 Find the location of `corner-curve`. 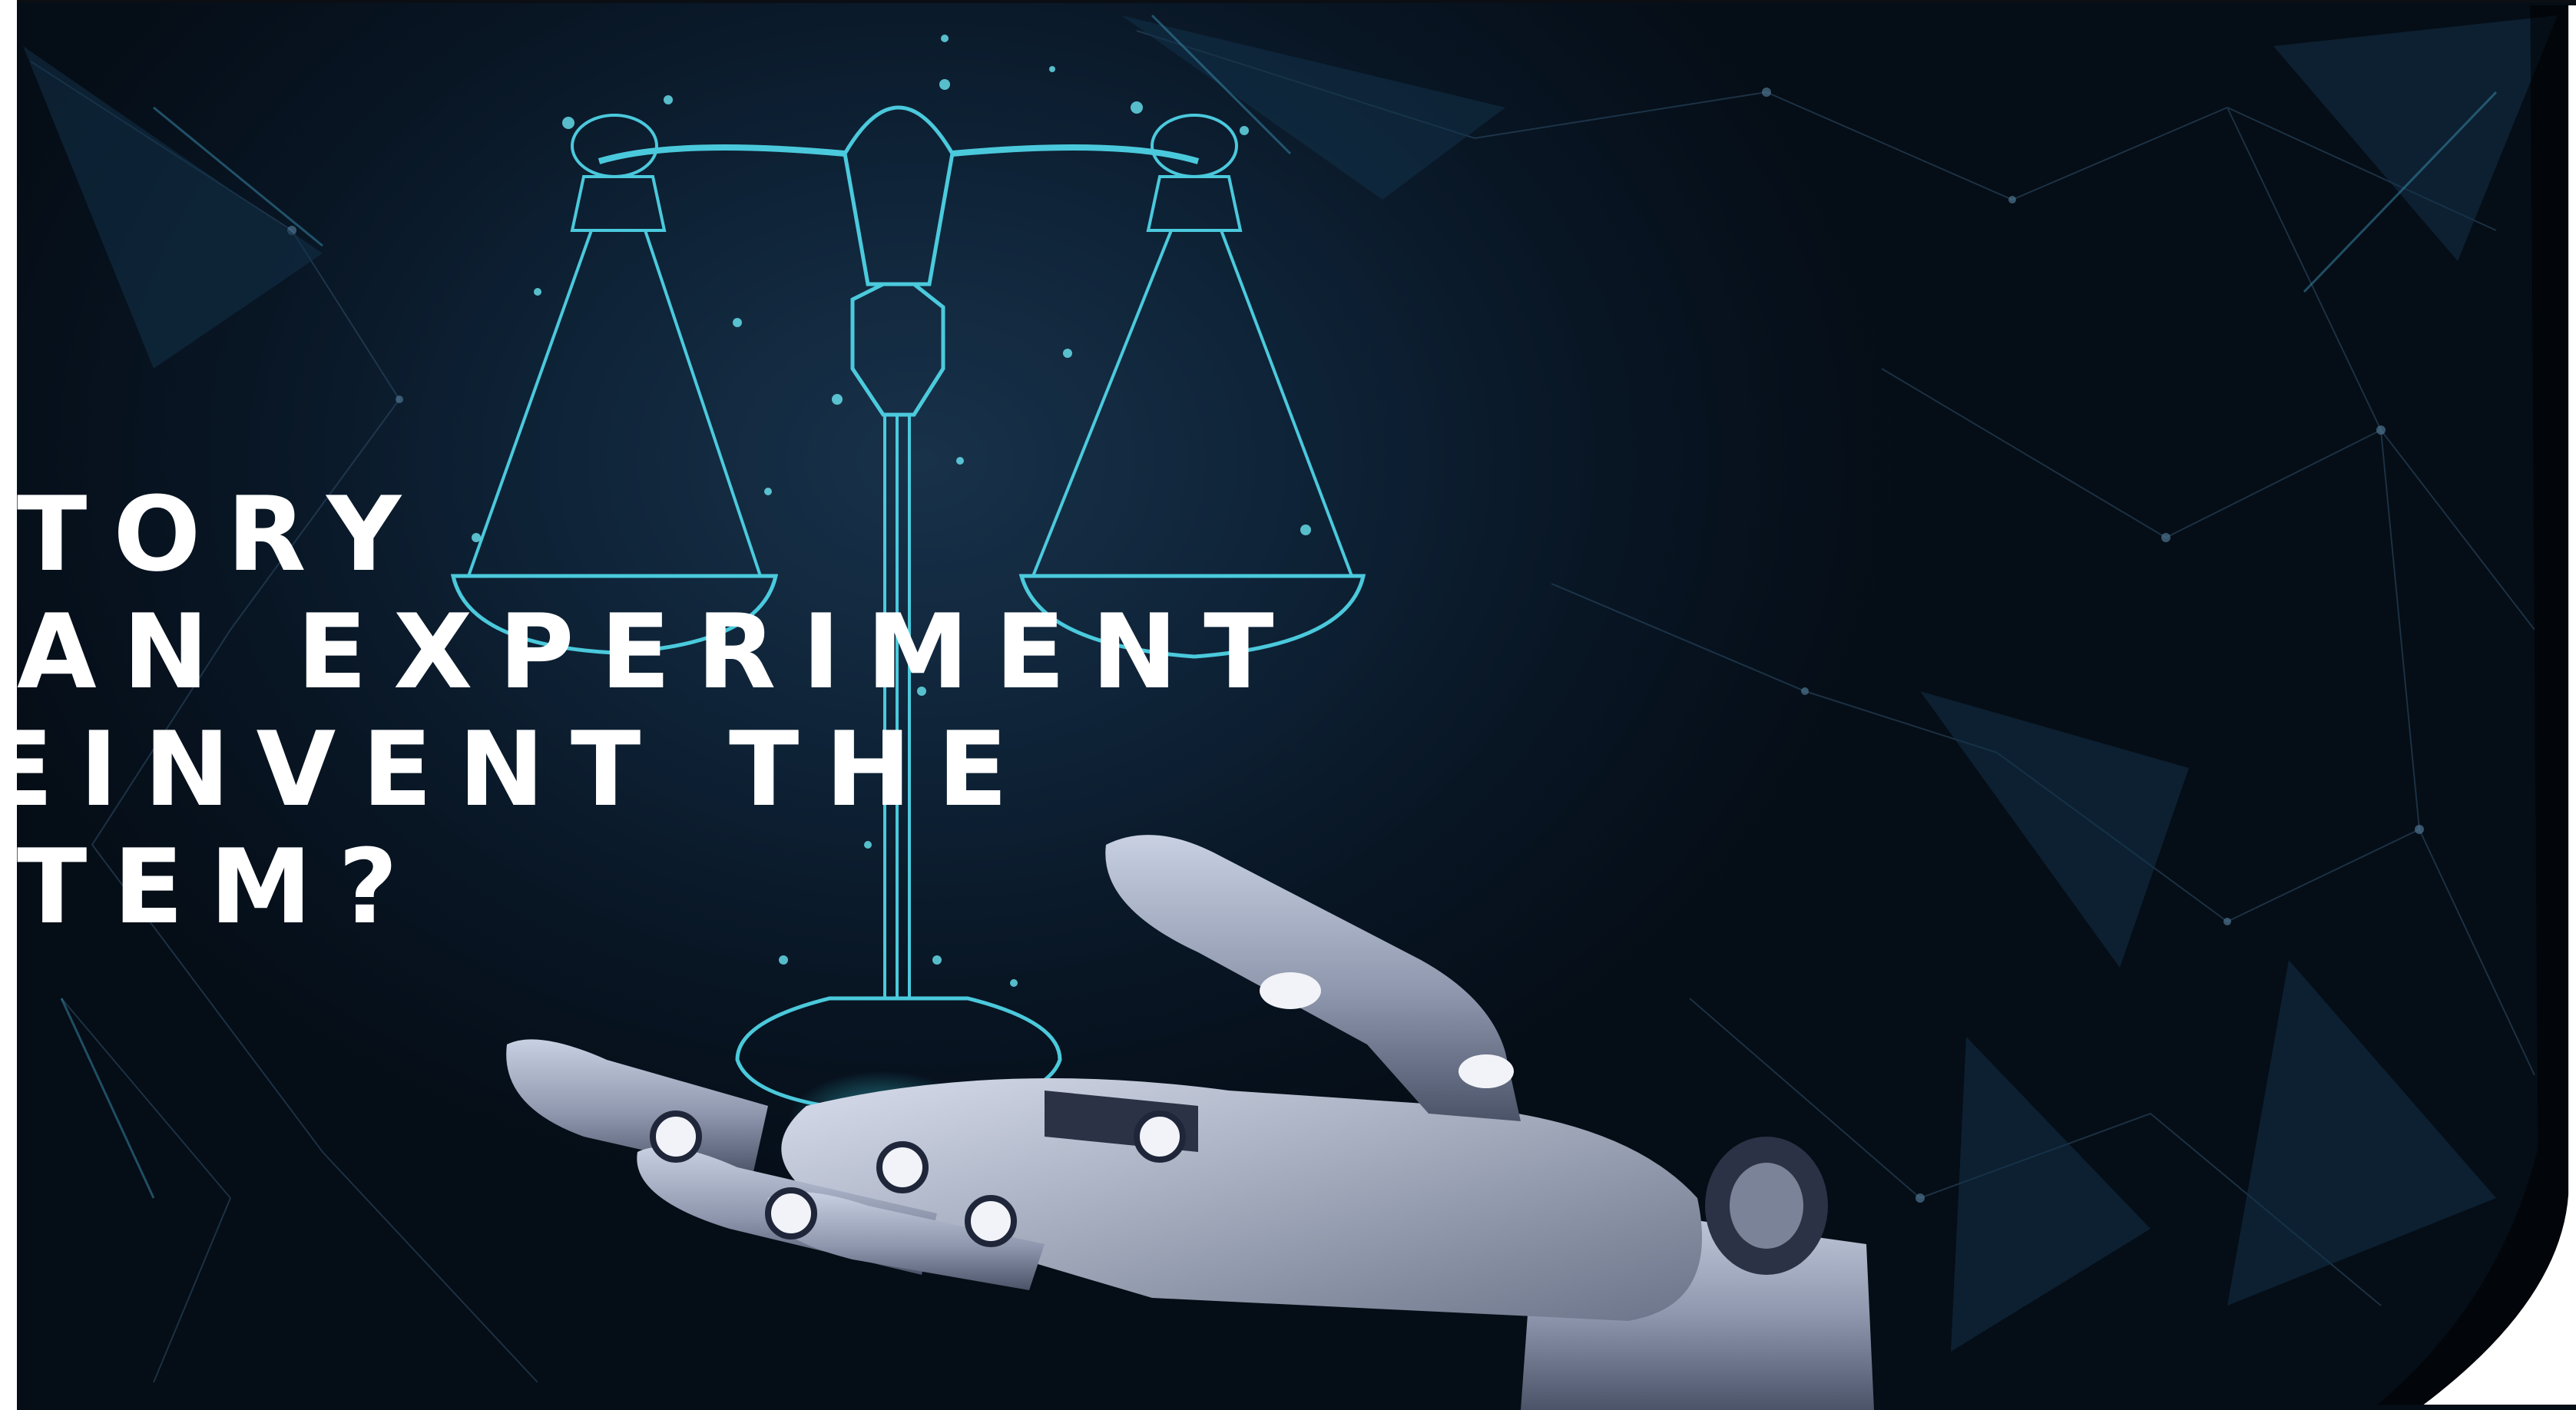

corner-curve is located at coordinates (2477, 705).